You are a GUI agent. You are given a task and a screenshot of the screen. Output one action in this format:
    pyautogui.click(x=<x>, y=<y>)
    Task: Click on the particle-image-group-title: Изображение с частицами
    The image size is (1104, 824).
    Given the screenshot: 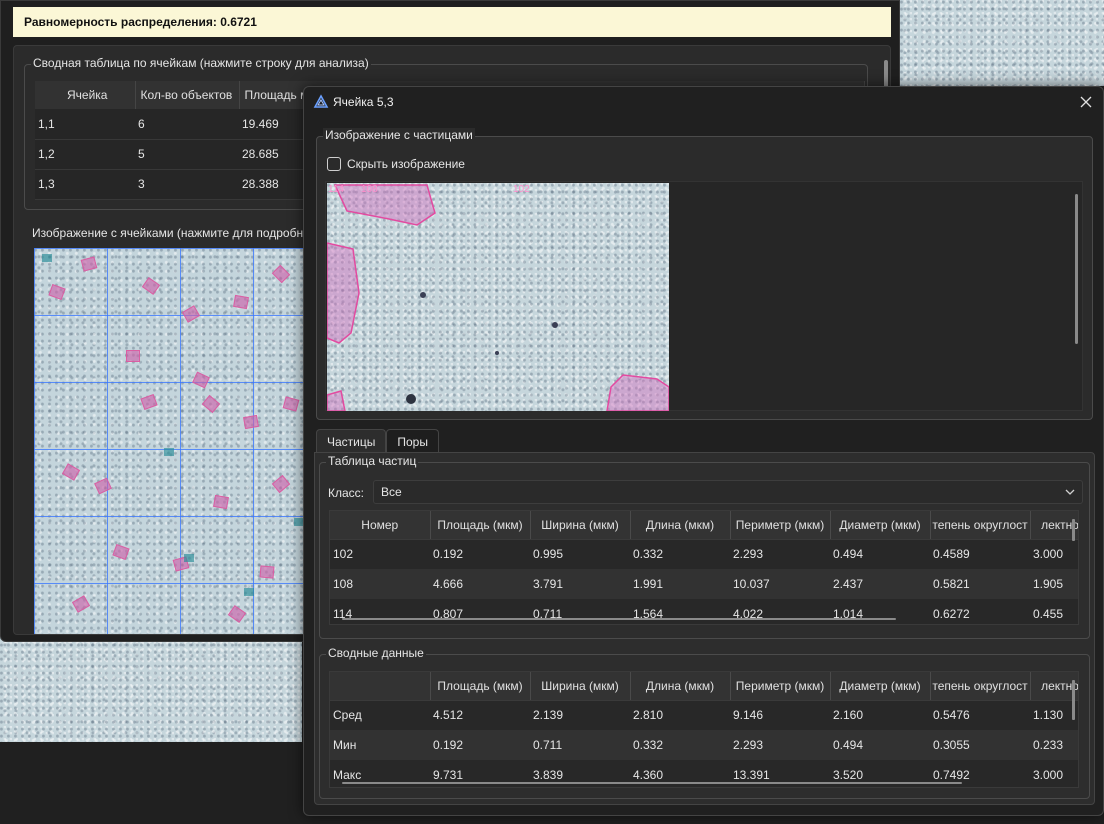 What is the action you would take?
    pyautogui.click(x=399, y=135)
    